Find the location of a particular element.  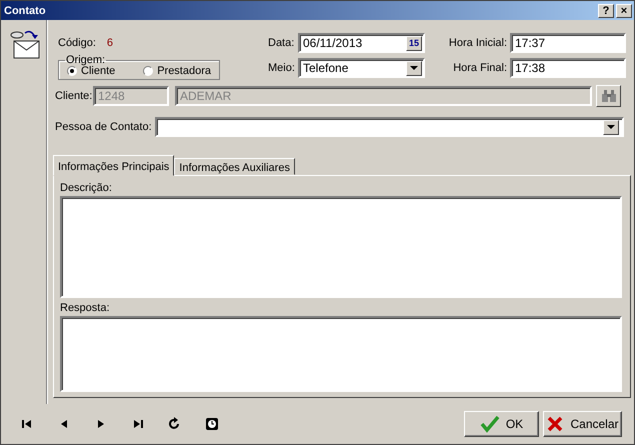

codigo-value: 6 is located at coordinates (110, 43).